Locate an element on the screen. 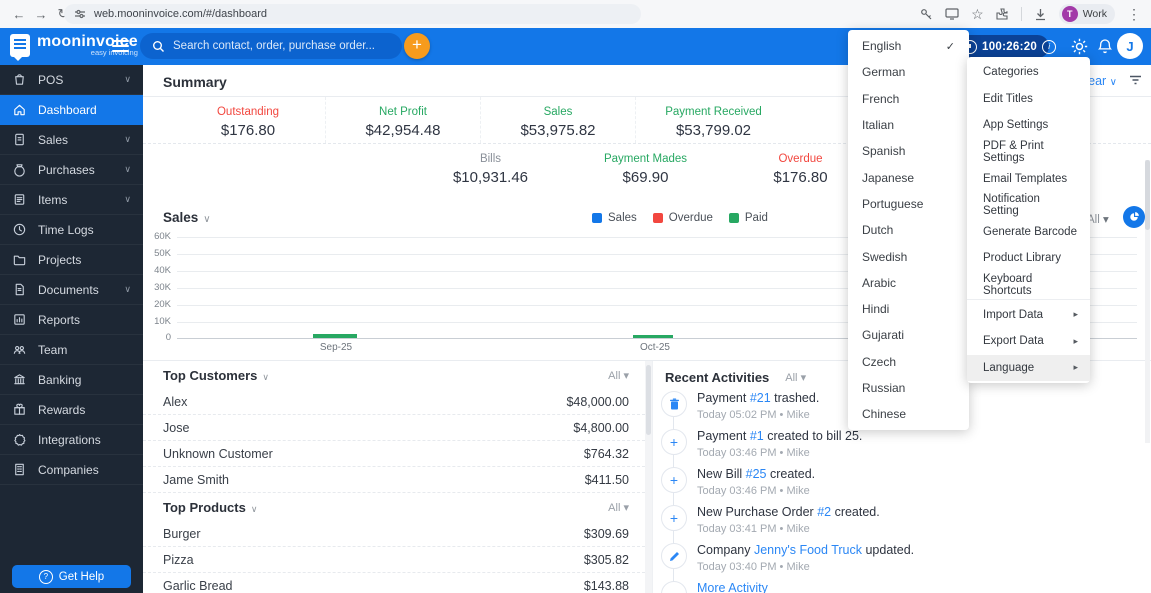 The image size is (1151, 593). menu-item-product-library: Product Library is located at coordinates (1028, 258).